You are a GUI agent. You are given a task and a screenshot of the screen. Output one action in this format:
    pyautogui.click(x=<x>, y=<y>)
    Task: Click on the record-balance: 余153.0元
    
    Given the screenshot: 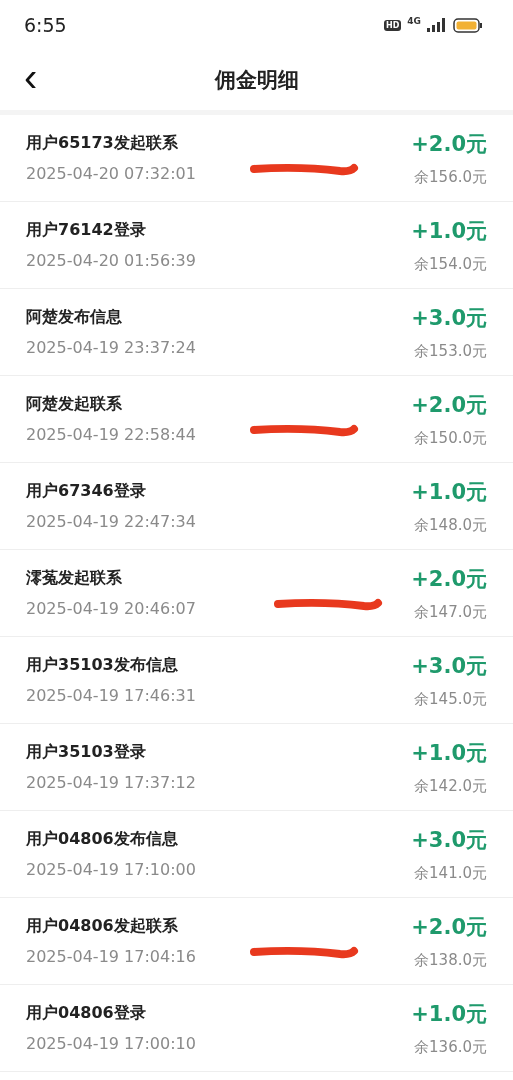 What is the action you would take?
    pyautogui.click(x=450, y=351)
    